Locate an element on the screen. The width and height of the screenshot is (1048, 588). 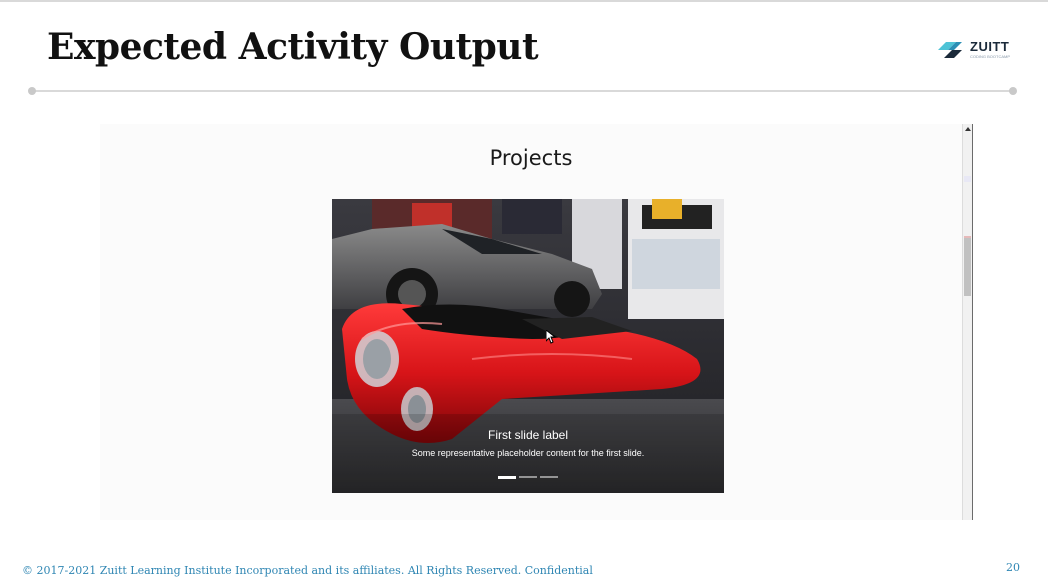
projects-heading: Projects is located at coordinates (531, 158).